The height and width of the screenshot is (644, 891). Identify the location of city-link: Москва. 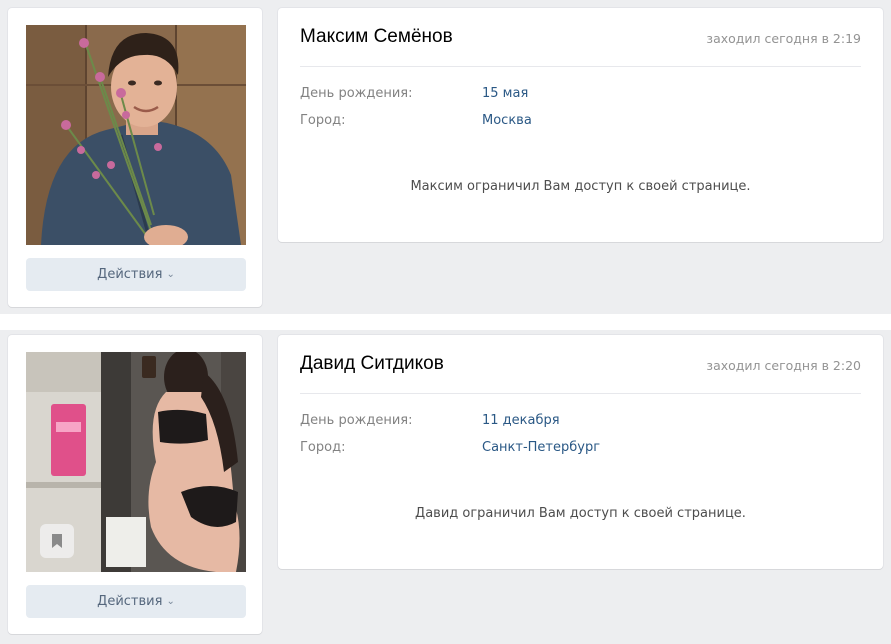
(507, 120).